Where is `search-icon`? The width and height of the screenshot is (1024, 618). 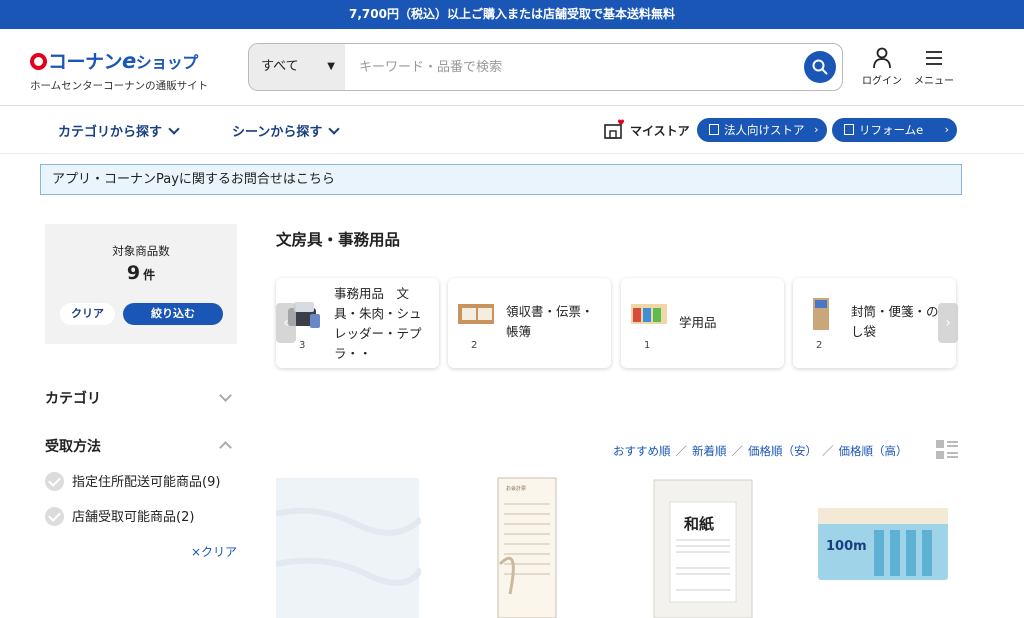 search-icon is located at coordinates (820, 67).